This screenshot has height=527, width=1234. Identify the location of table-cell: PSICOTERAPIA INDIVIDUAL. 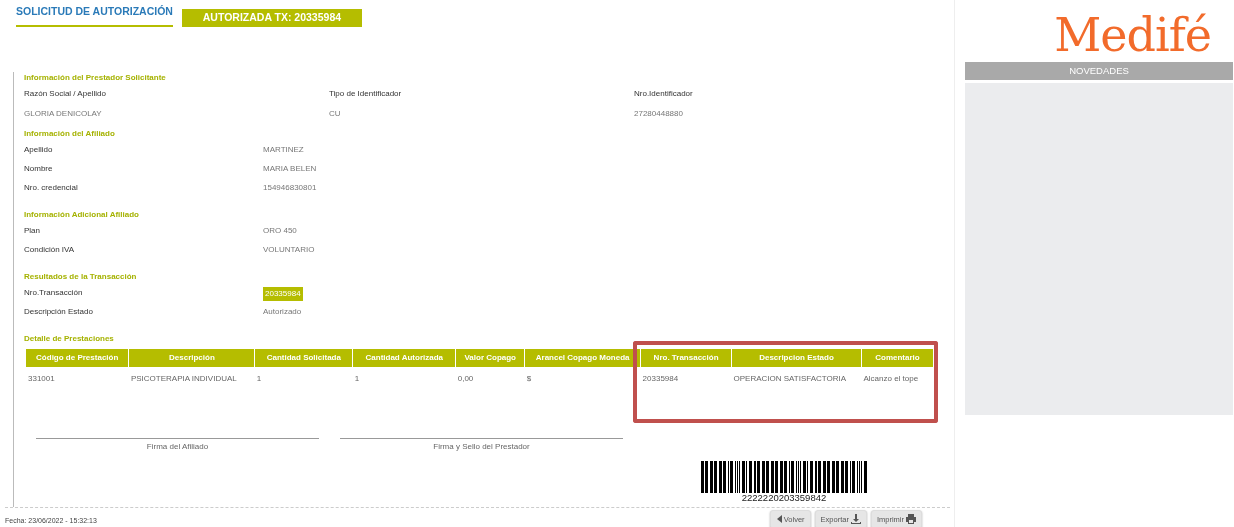
(191, 375).